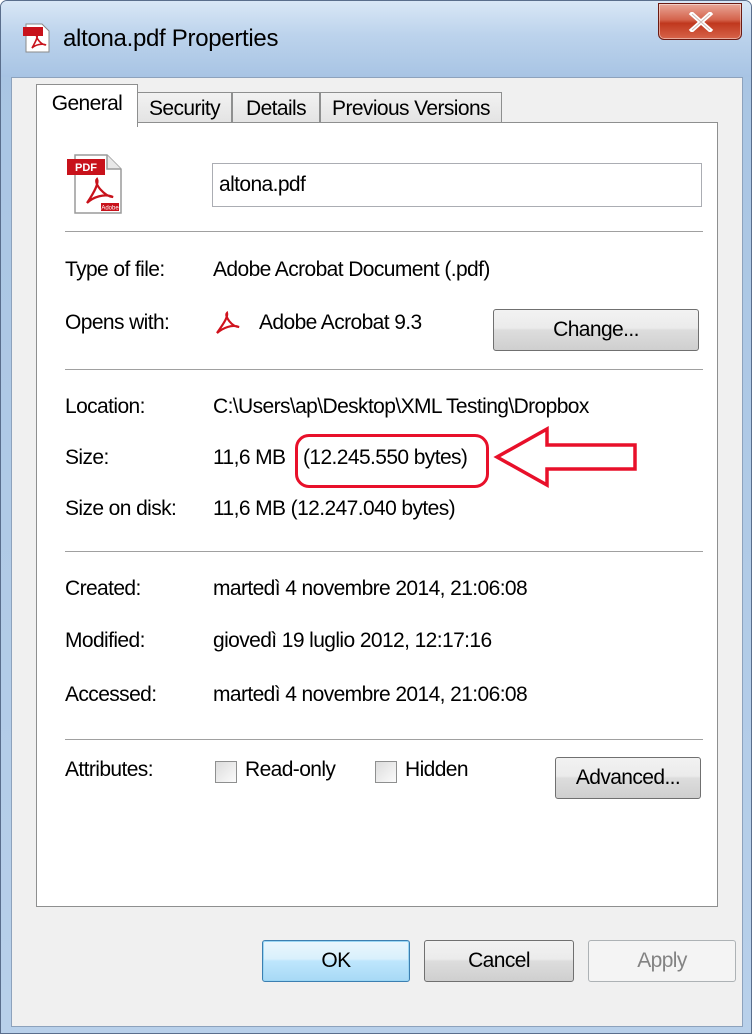  I want to click on annotation-highlight-ellipse, so click(392, 461).